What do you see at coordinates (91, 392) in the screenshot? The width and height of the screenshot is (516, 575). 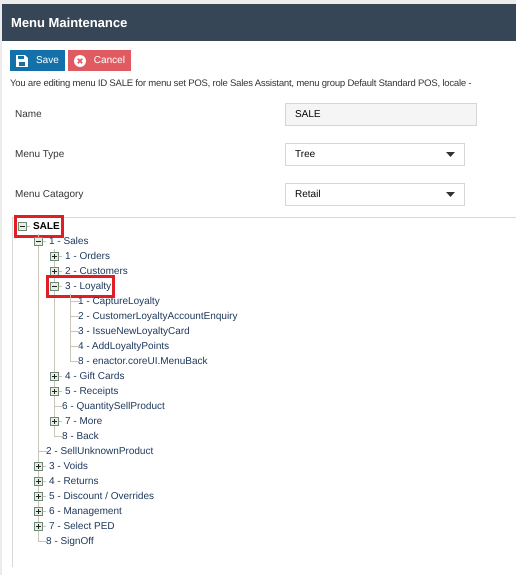 I see `tree-item: 5 - Receipts` at bounding box center [91, 392].